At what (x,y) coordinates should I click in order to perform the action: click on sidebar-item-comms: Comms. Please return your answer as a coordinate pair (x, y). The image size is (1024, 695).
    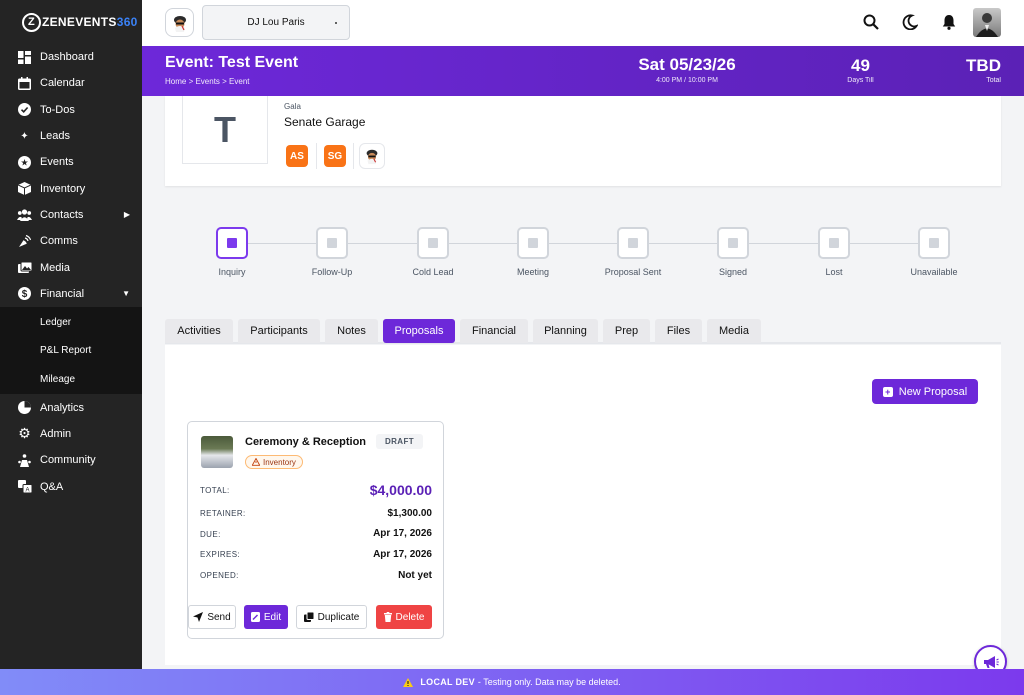
    Looking at the image, I should click on (71, 241).